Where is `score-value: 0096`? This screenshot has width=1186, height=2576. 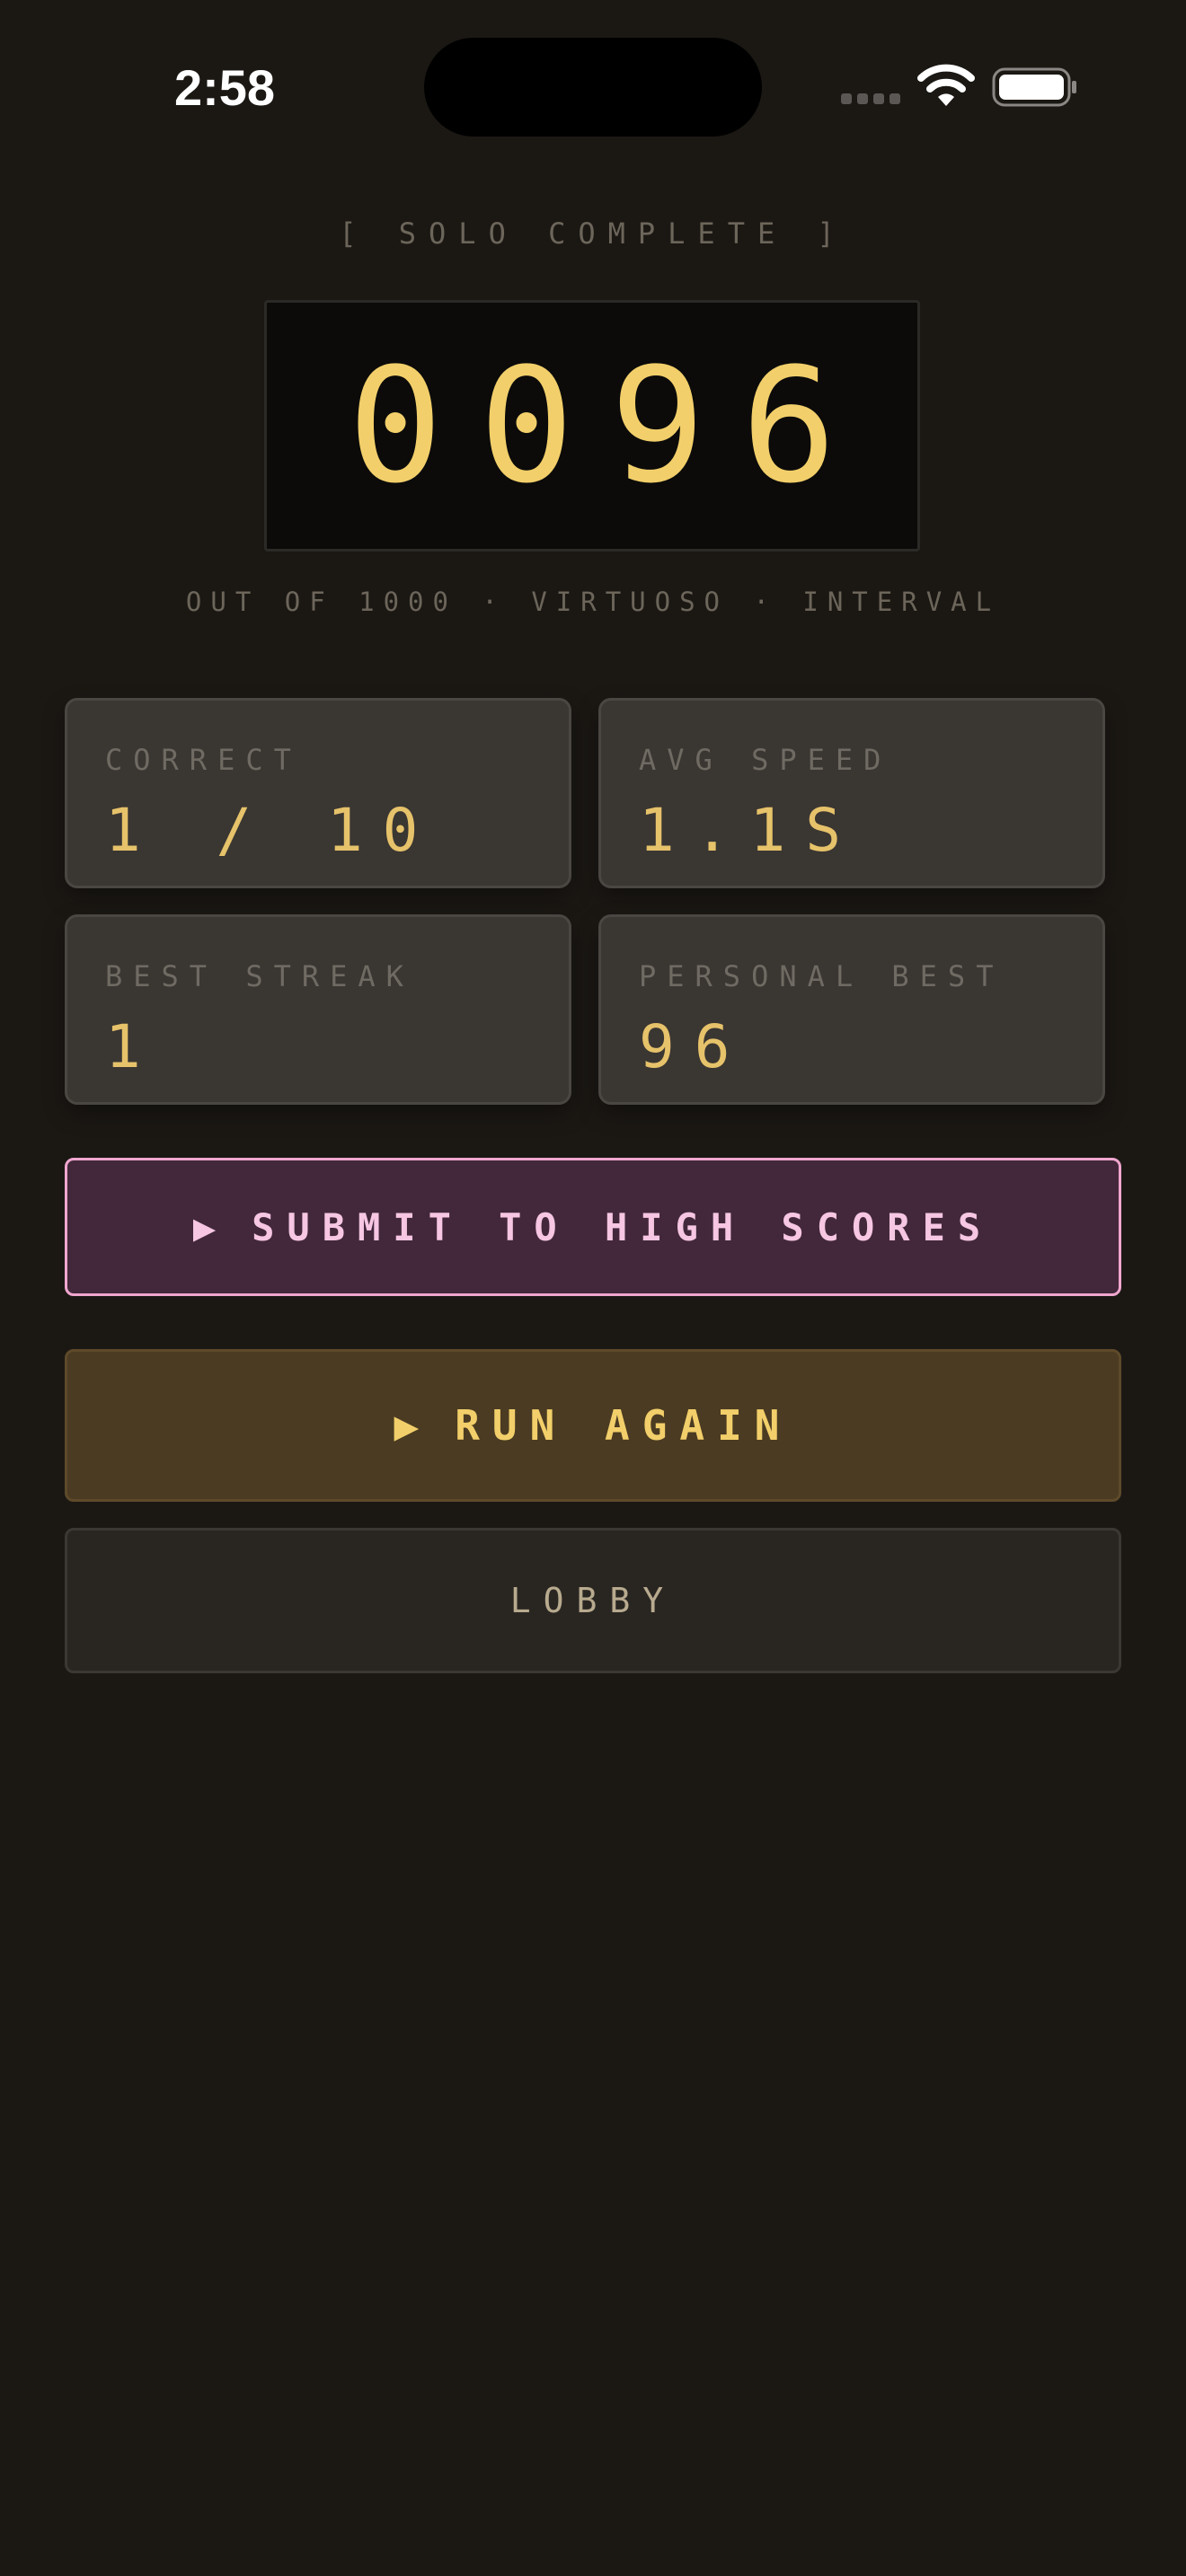
score-value: 0096 is located at coordinates (610, 425).